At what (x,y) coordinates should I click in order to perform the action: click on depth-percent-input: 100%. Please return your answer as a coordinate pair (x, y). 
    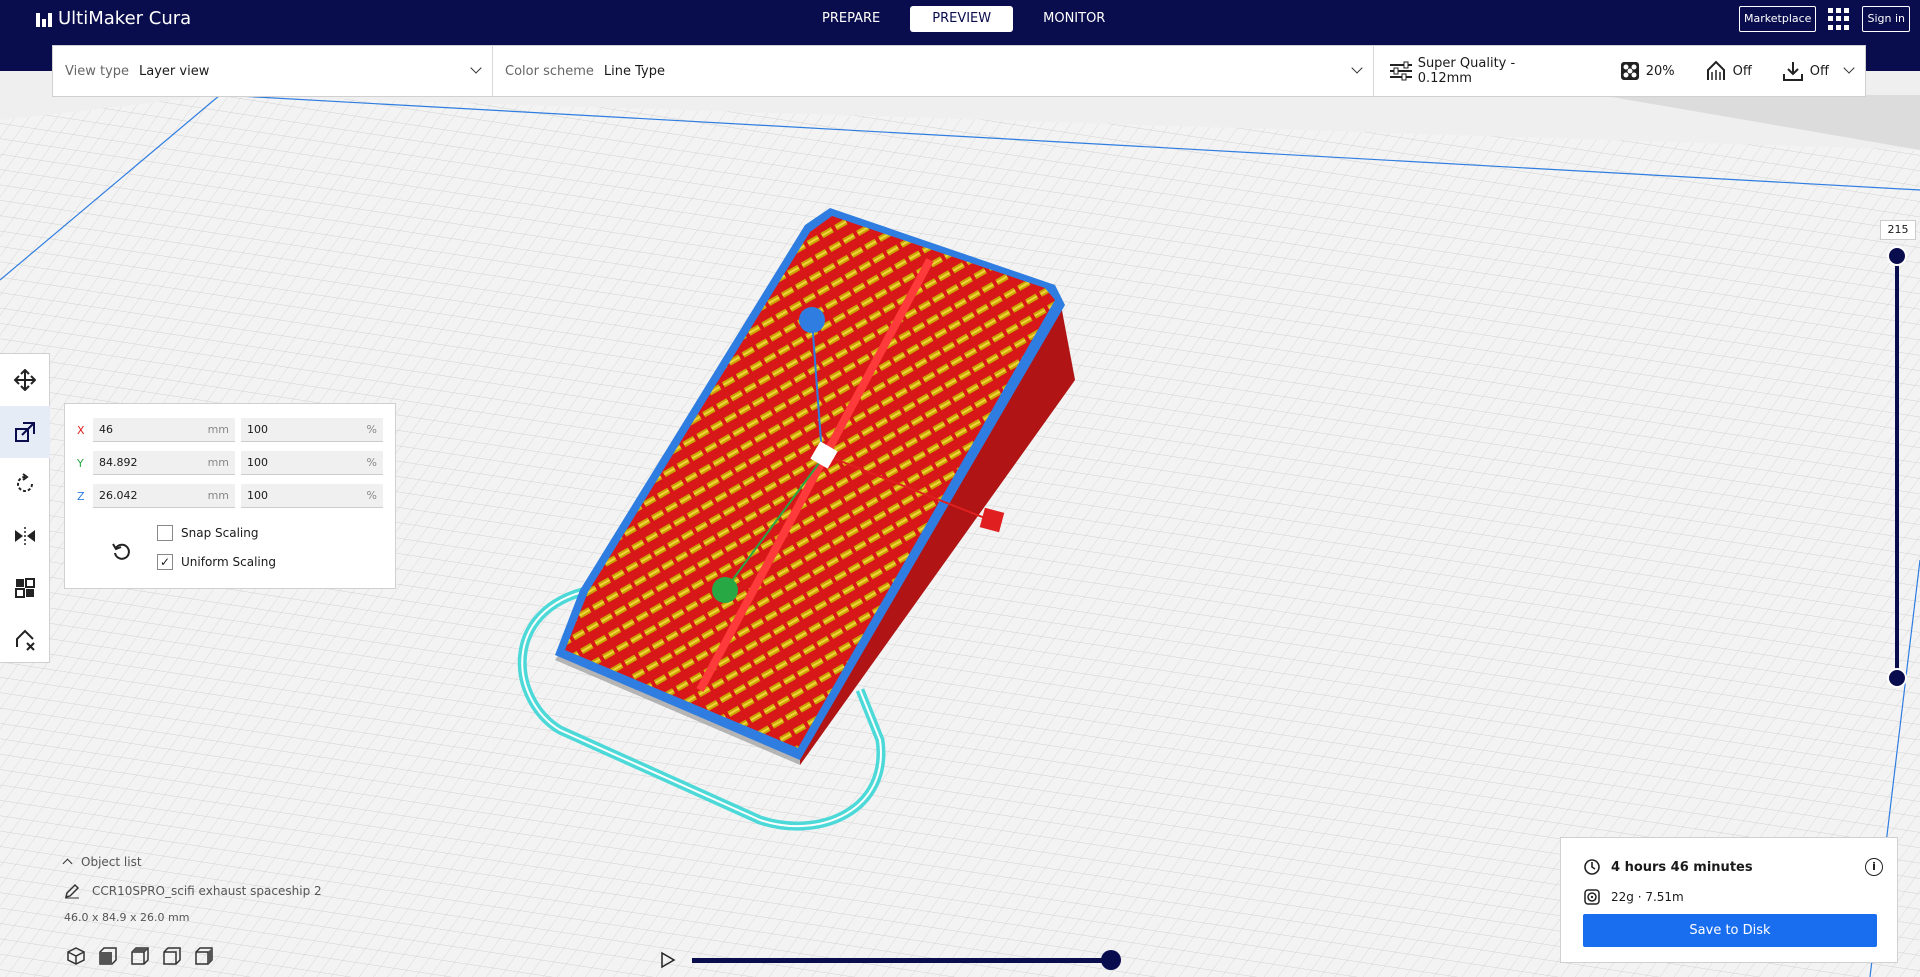
    Looking at the image, I should click on (312, 463).